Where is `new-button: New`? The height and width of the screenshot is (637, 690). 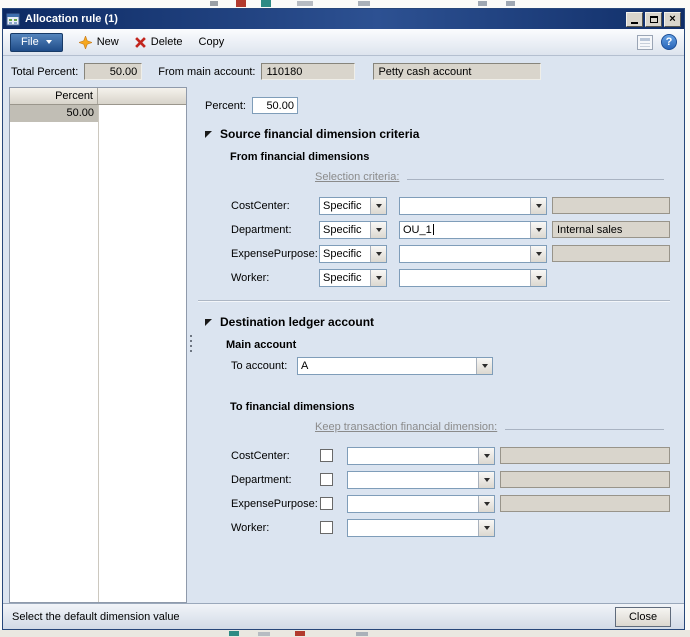 new-button: New is located at coordinates (98, 42).